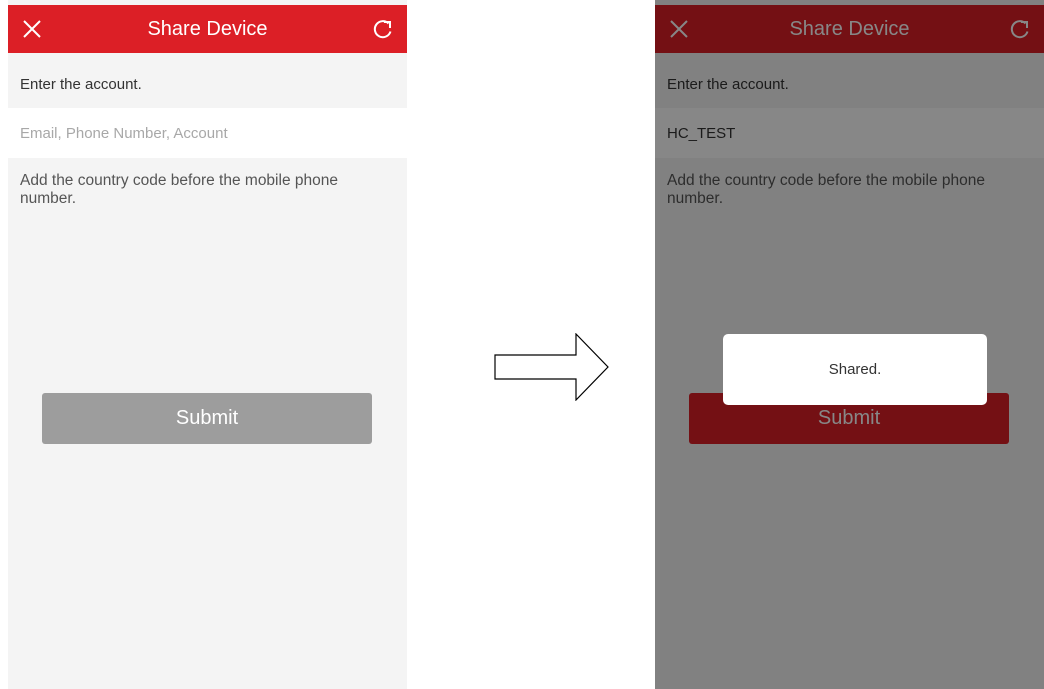  I want to click on submit-button: Submit, so click(207, 418).